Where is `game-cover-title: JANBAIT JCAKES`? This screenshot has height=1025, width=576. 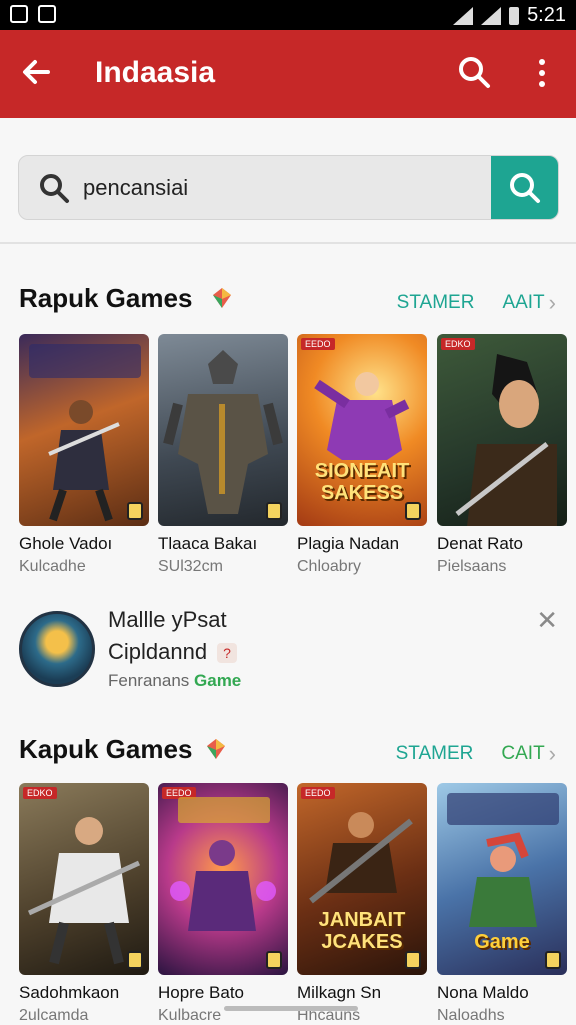 game-cover-title: JANBAIT JCAKES is located at coordinates (362, 931).